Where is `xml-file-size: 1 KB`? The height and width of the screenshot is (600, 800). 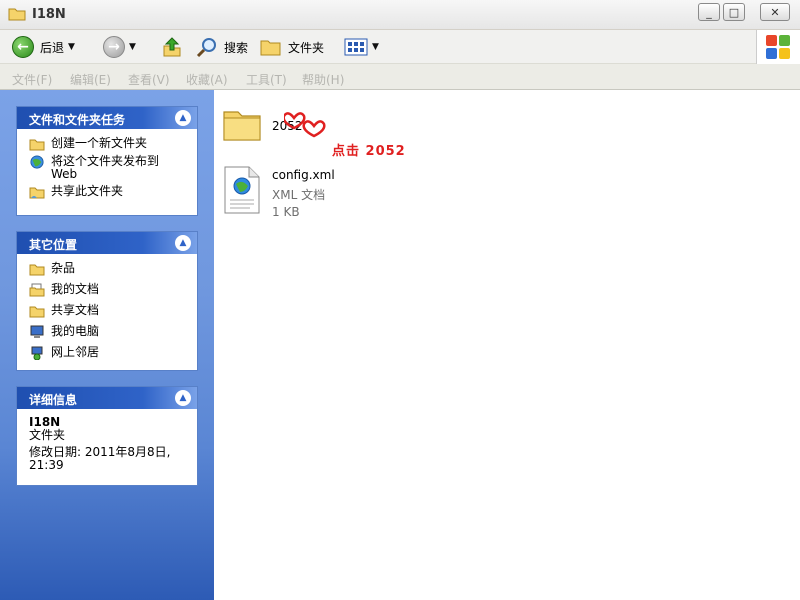
xml-file-size: 1 KB is located at coordinates (286, 212).